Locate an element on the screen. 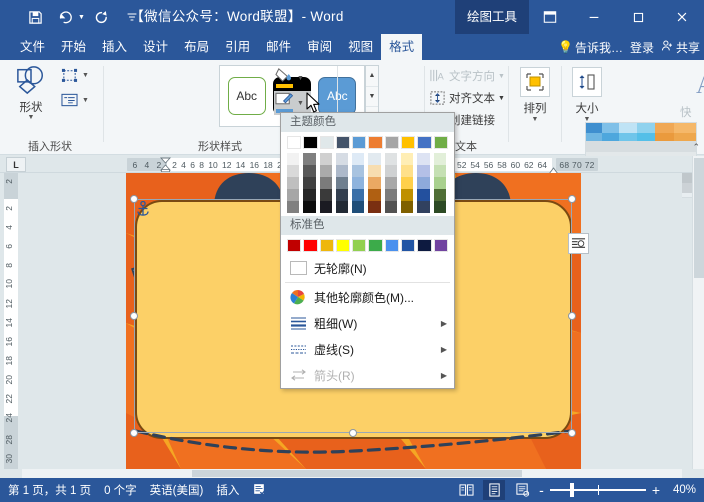 The image size is (704, 502). page-info: 第 1 页，共 1 页 is located at coordinates (49, 490).